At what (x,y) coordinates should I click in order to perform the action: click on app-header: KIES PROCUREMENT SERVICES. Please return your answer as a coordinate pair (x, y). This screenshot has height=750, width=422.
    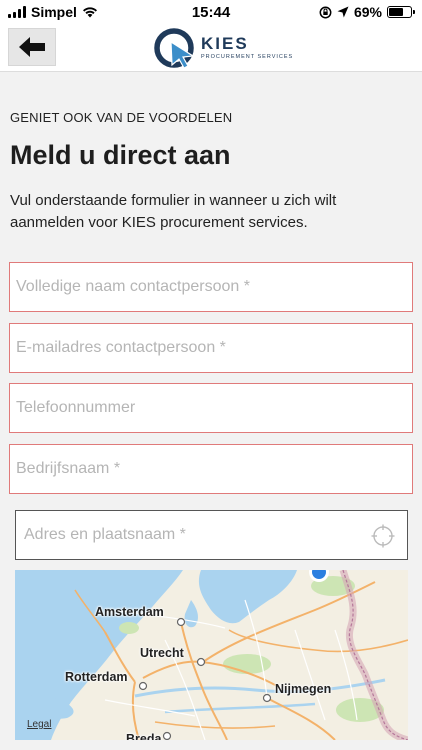
    Looking at the image, I should click on (211, 48).